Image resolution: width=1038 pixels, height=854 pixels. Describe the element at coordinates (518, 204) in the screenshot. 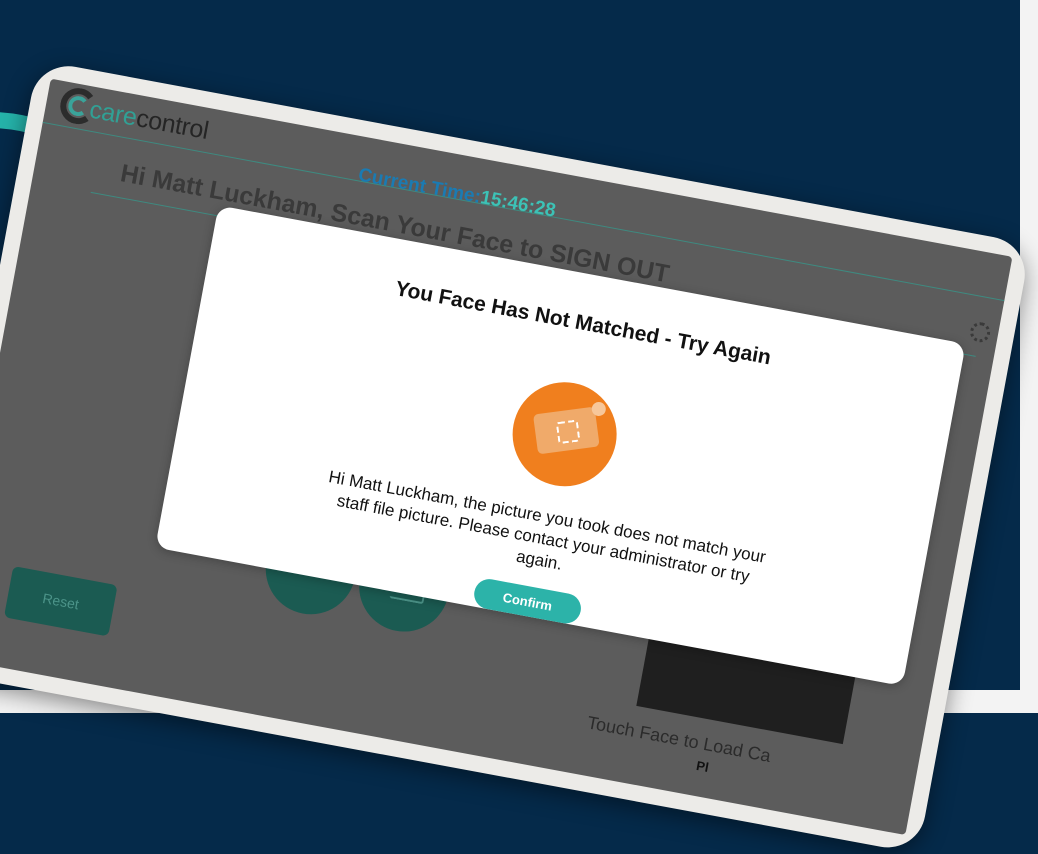

I see `time-value: 15:46:28` at that location.